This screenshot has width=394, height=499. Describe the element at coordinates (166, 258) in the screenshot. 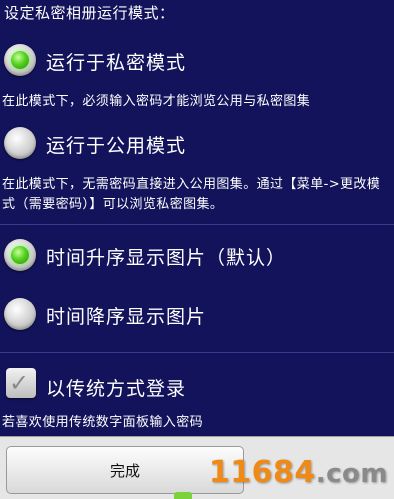

I see `option-label: 时间升序显示图片（默认）` at that location.